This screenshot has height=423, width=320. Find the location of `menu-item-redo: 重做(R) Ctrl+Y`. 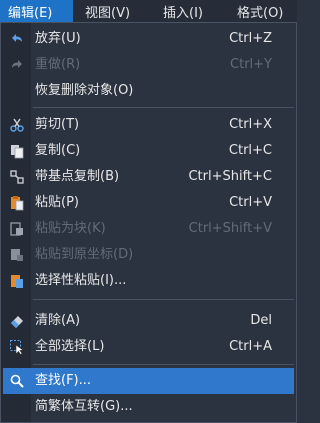

menu-item-redo: 重做(R) Ctrl+Y is located at coordinates (148, 65).